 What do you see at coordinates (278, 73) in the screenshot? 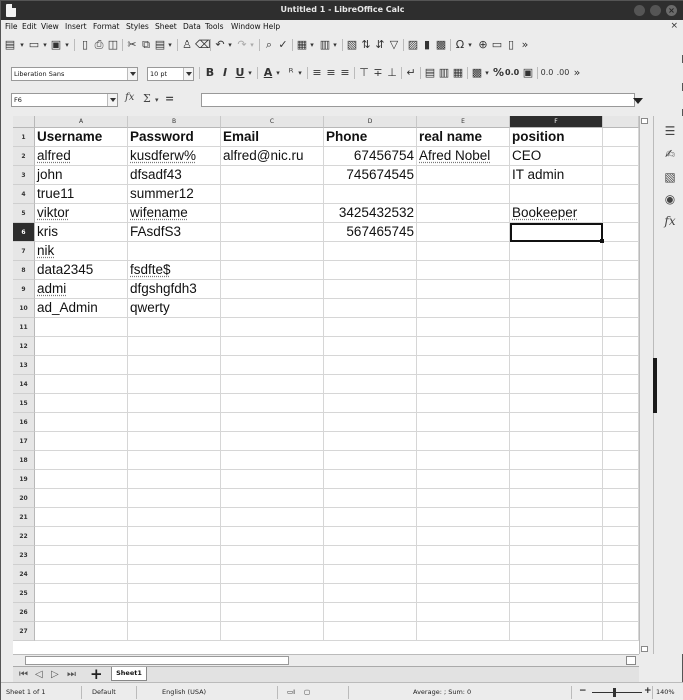
I see `font-color-dropdown-icon: ▾` at bounding box center [278, 73].